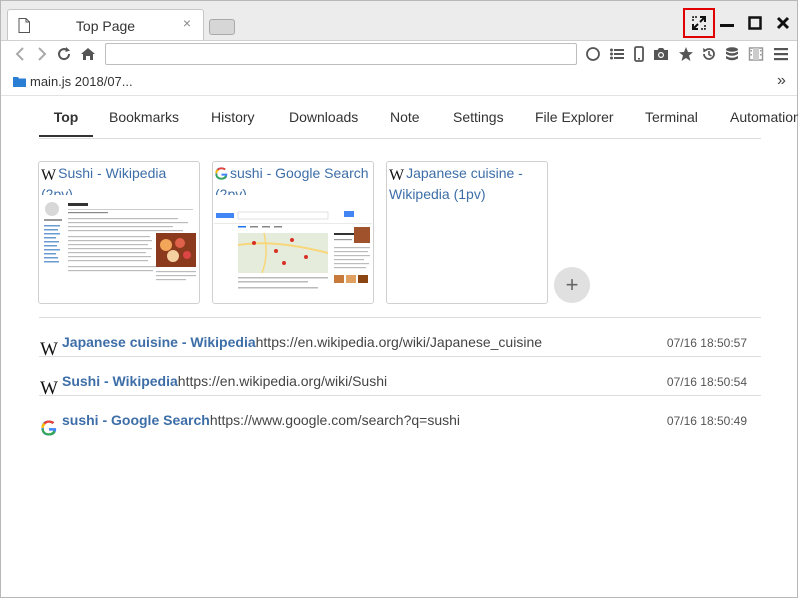  Describe the element at coordinates (756, 54) in the screenshot. I see `film-icon` at that location.